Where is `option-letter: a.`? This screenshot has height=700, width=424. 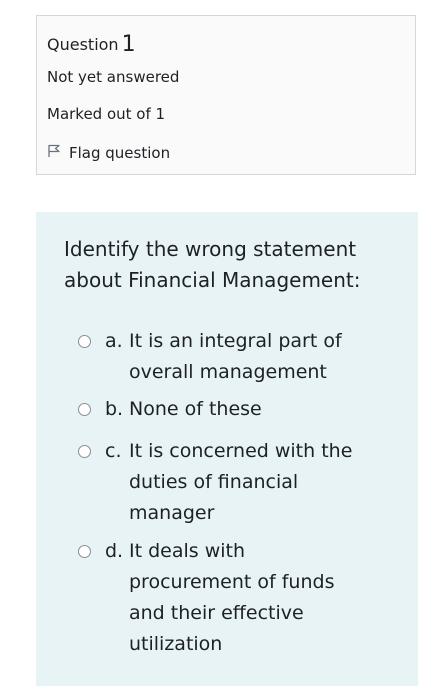 option-letter: a. is located at coordinates (114, 341).